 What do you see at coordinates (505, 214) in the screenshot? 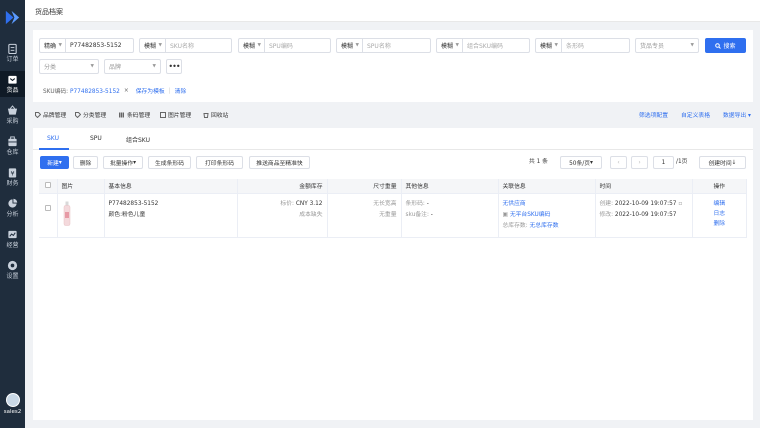
I see `copy-icon: ▣` at bounding box center [505, 214].